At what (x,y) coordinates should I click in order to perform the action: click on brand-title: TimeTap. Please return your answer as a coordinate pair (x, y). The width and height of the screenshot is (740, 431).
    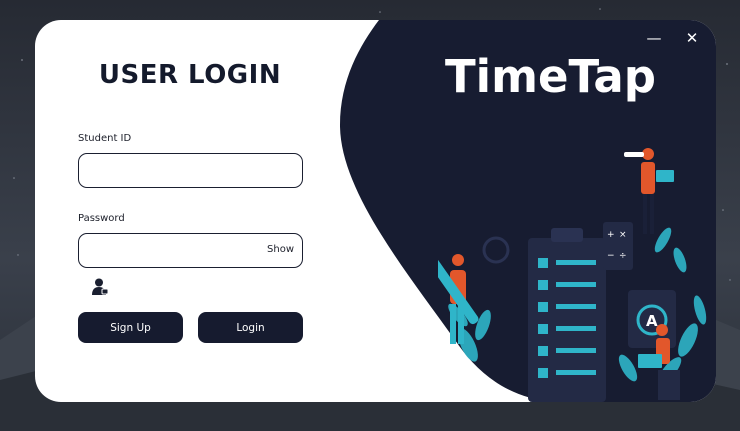
    Looking at the image, I should click on (550, 76).